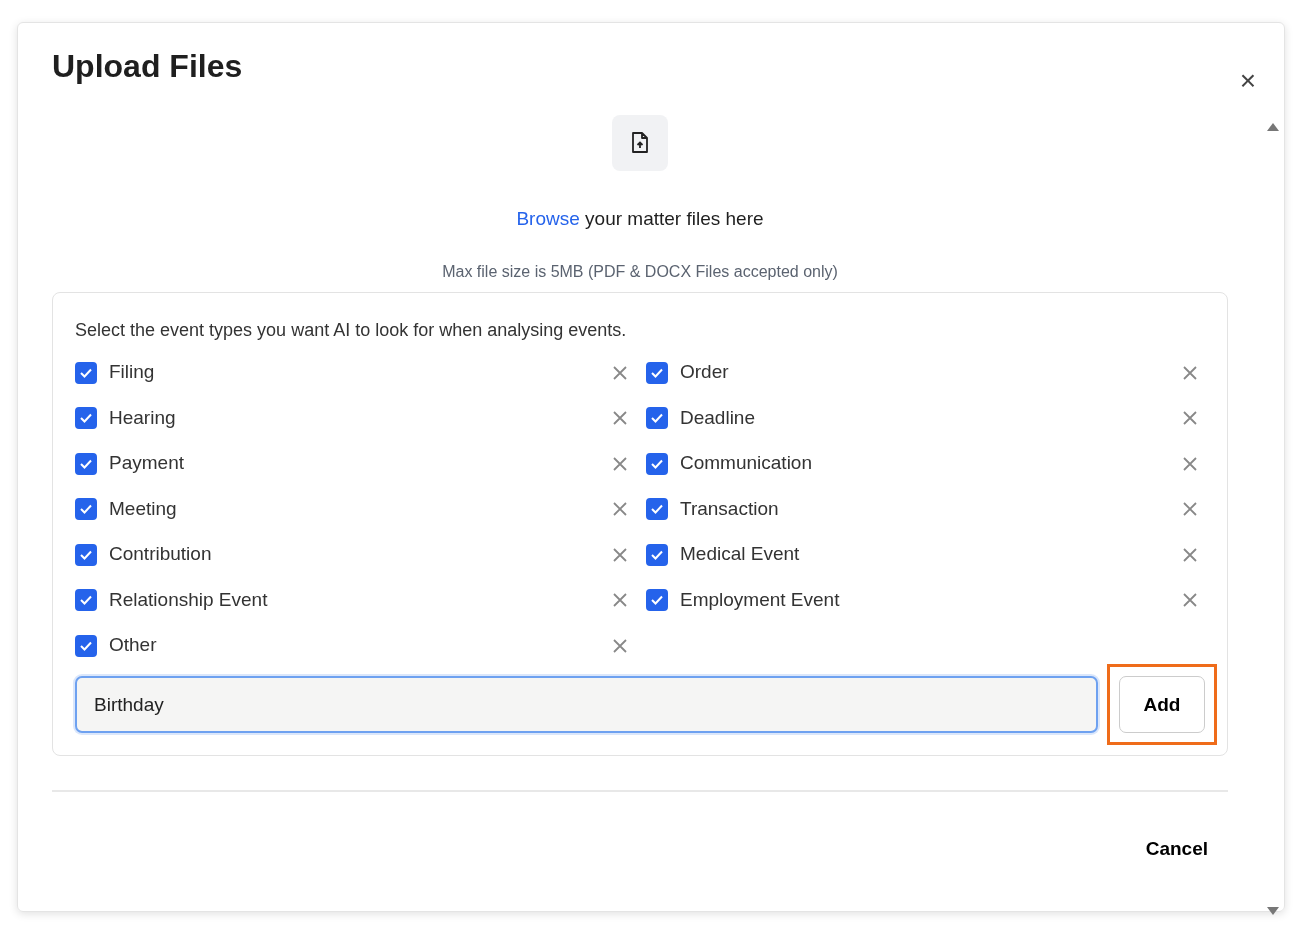 This screenshot has height=940, width=1308. Describe the element at coordinates (161, 554) in the screenshot. I see `event-type-label: Contribution` at that location.